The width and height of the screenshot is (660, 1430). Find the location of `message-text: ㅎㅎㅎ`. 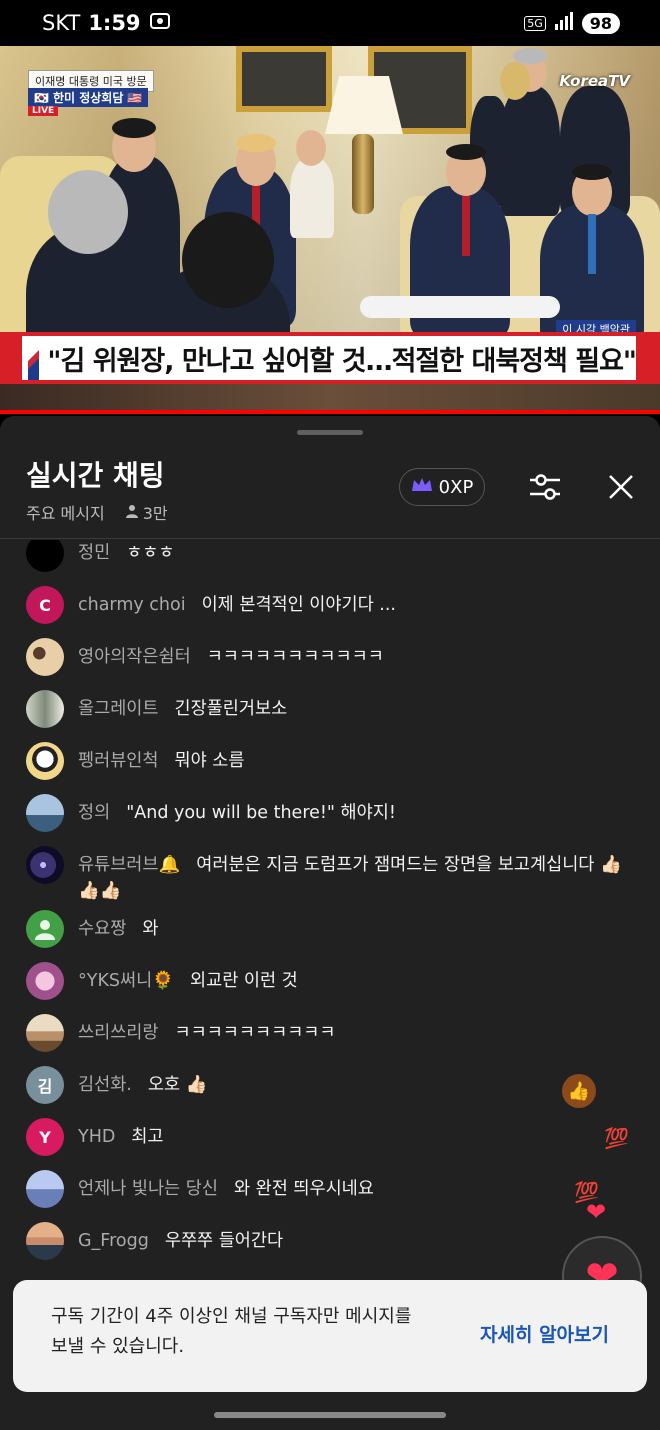

message-text: ㅎㅎㅎ is located at coordinates (150, 553).